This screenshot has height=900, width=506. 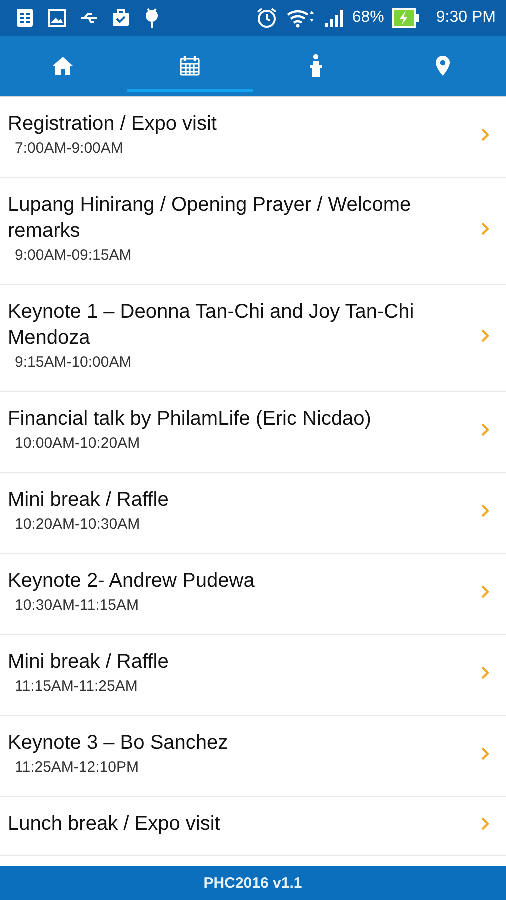 I want to click on session-title: Keynote 1 – Deonna Tan-Chi and Joy Tan-Chi Mendoza, so click(x=212, y=325).